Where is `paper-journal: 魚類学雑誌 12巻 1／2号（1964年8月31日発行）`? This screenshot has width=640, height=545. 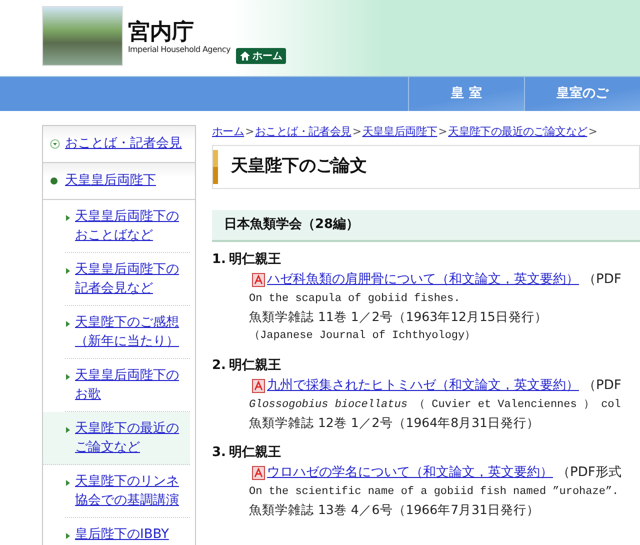 paper-journal: 魚類学雑誌 12巻 1／2号（1964年8月31日発行） is located at coordinates (394, 423).